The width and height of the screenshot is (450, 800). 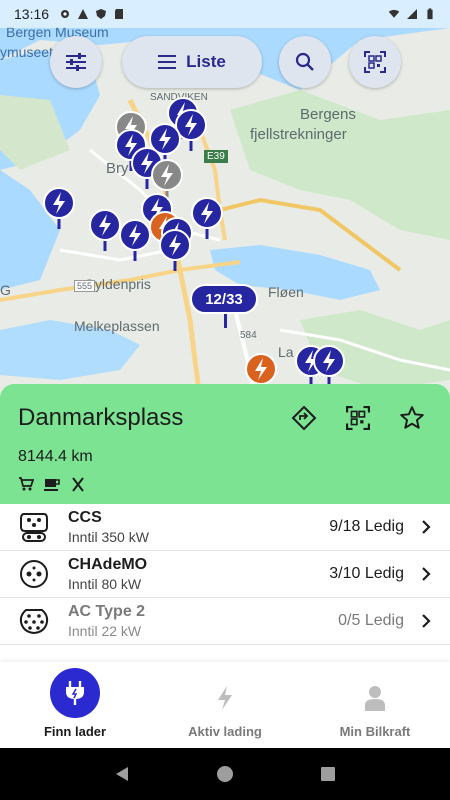 I want to click on coffee-icon, so click(x=52, y=485).